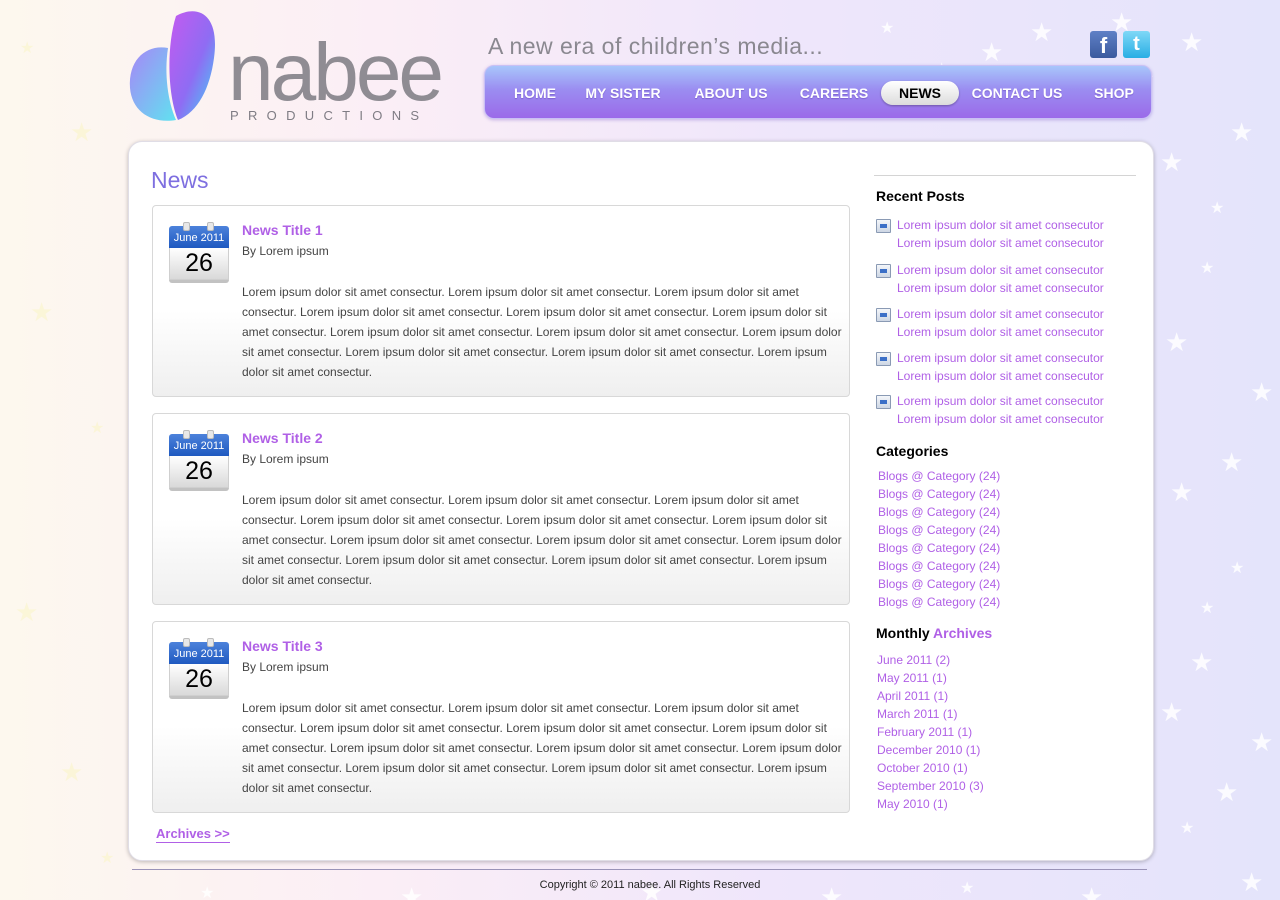 Image resolution: width=1280 pixels, height=900 pixels. What do you see at coordinates (924, 732) in the screenshot?
I see `archive-link: February 2011 (1)` at bounding box center [924, 732].